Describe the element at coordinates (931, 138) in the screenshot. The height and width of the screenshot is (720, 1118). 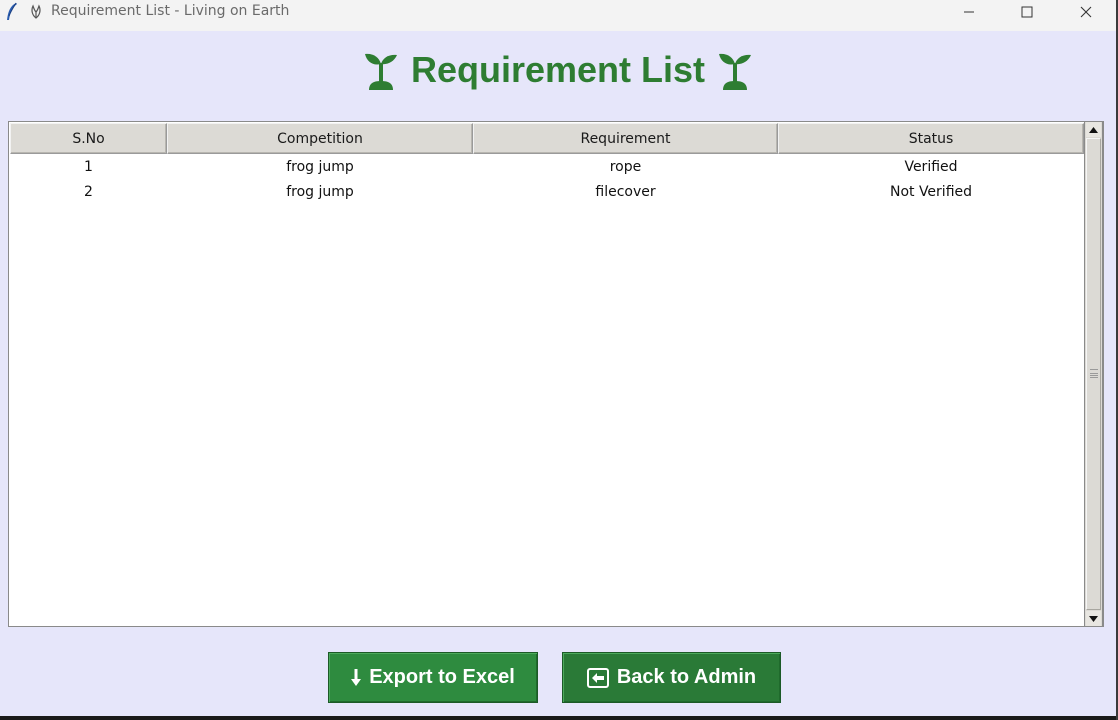
I see `column-header-status: Status` at that location.